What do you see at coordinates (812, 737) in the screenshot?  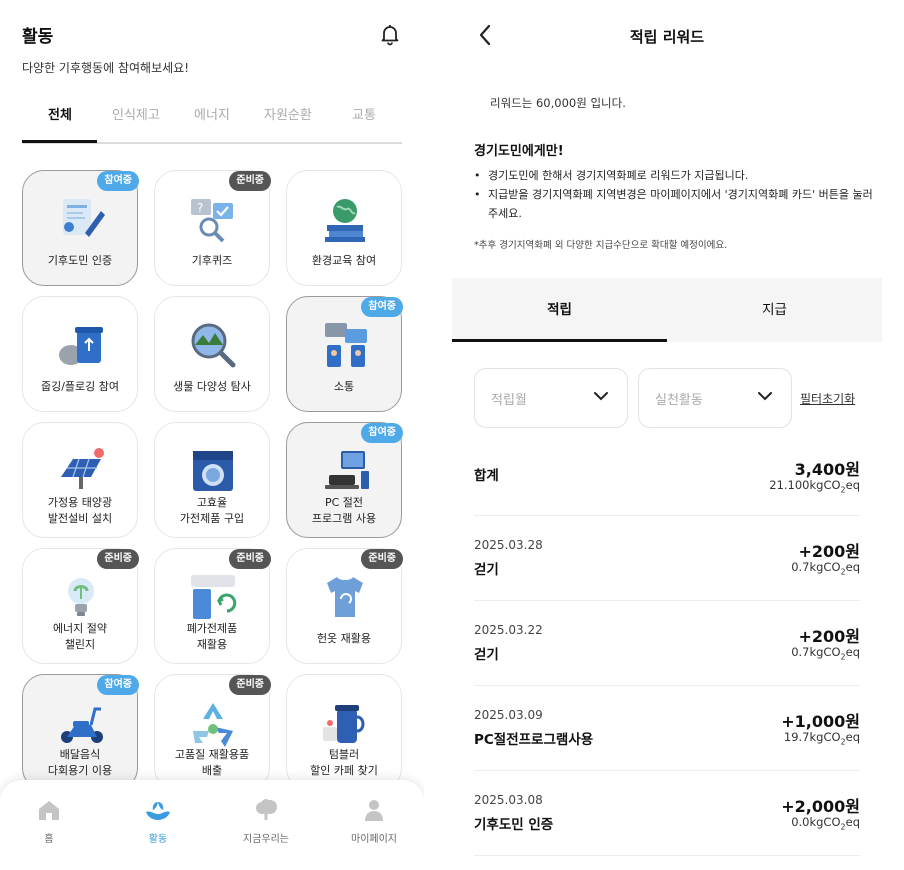 I see `entry-co2-value: 19.7kgCO` at bounding box center [812, 737].